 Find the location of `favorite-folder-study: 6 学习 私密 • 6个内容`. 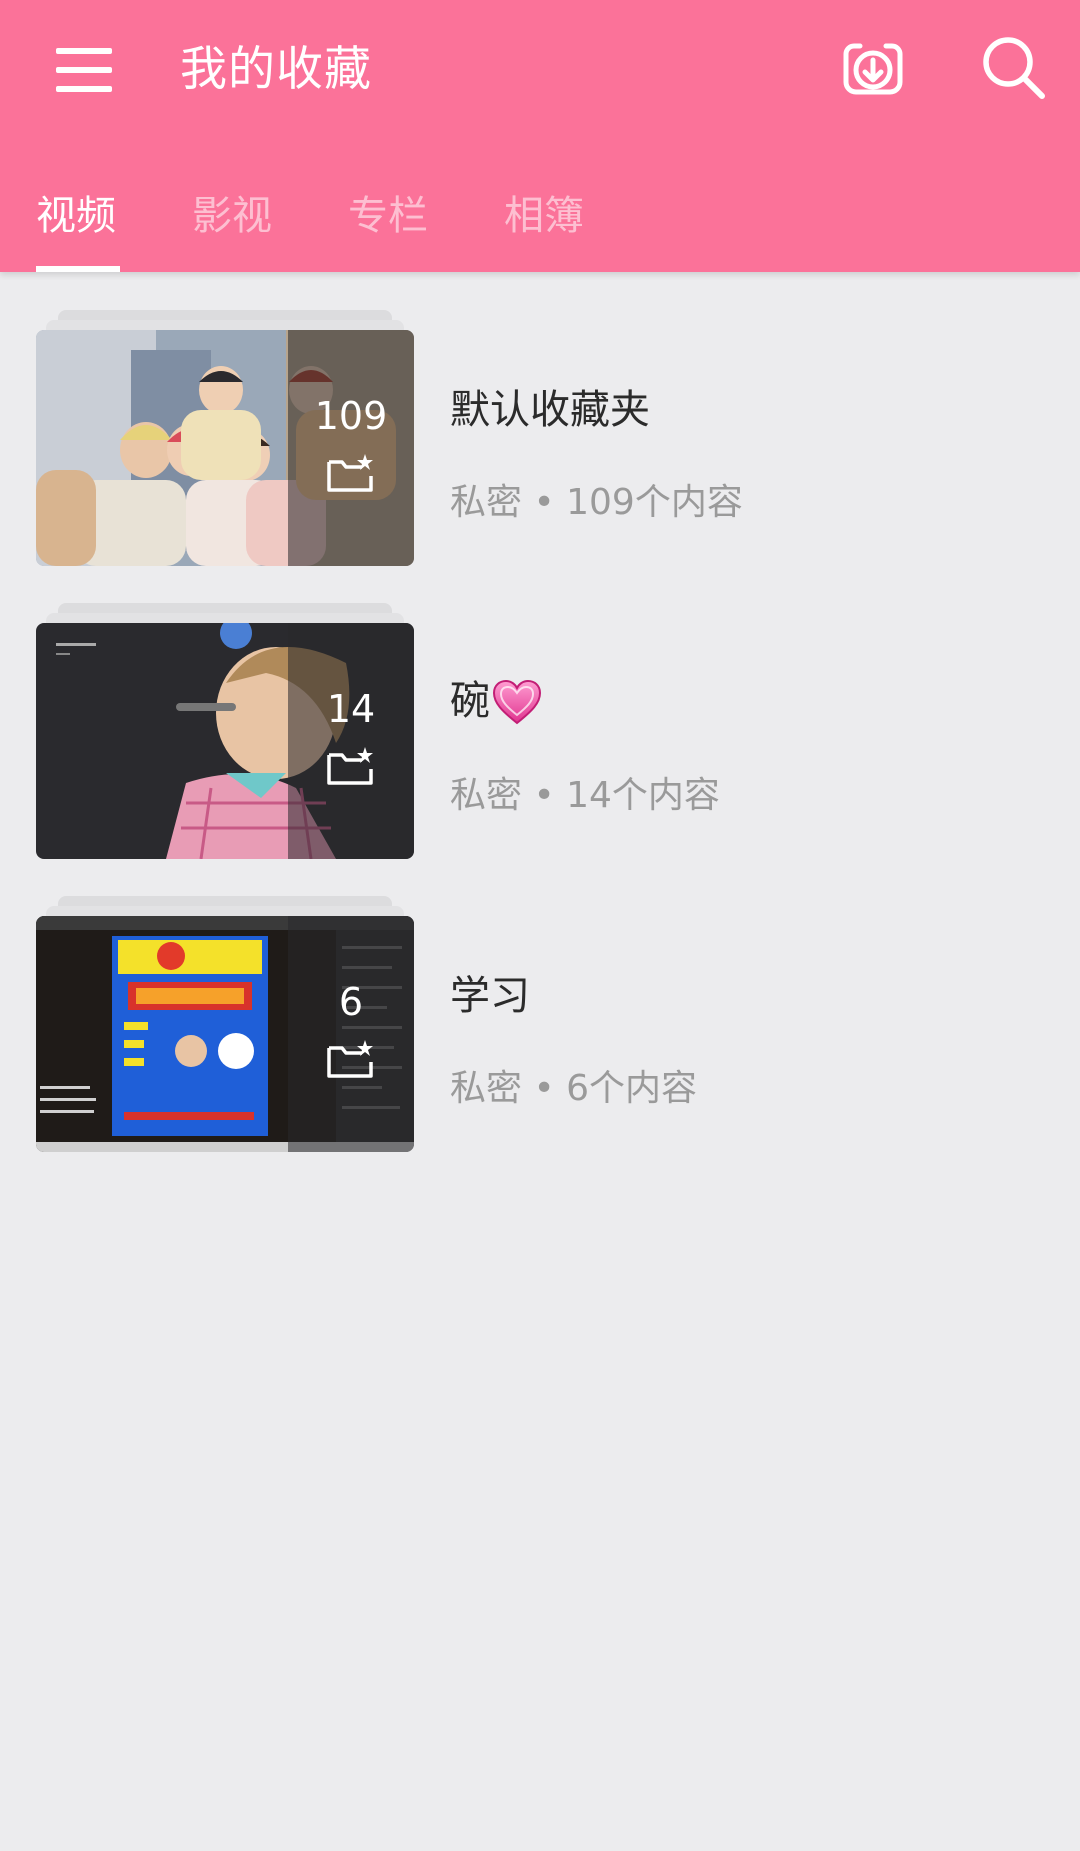

favorite-folder-study: 6 学习 私密 • 6个内容 is located at coordinates (540, 1026).